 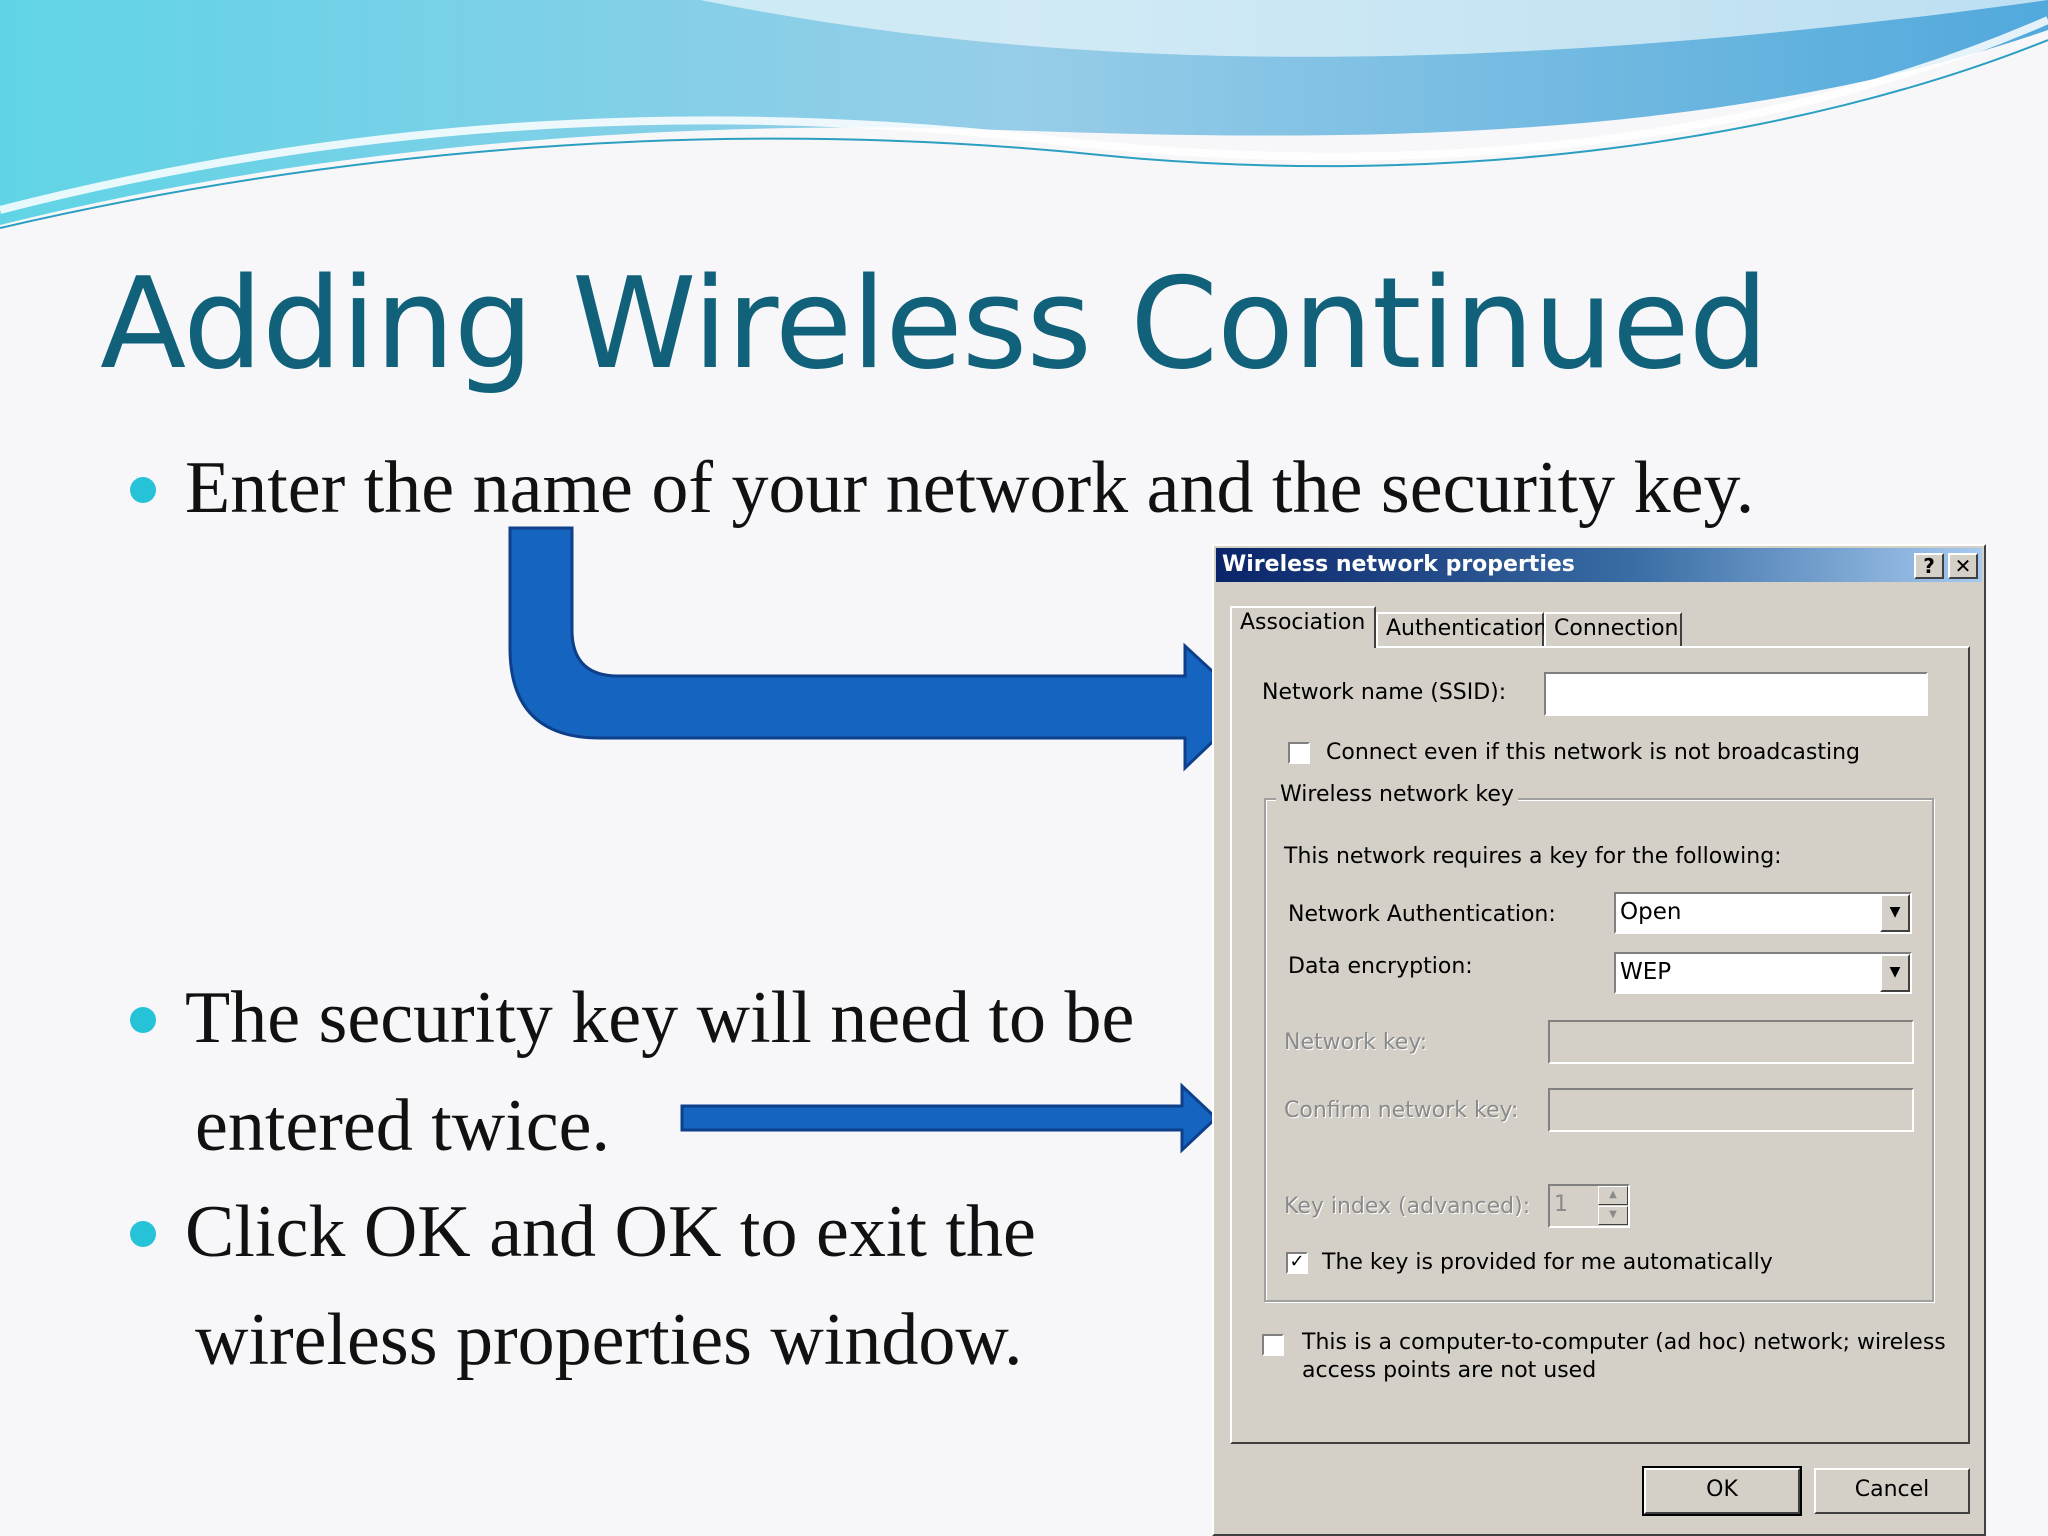 I want to click on spin-down-icon: ▼, so click(x=1613, y=1215).